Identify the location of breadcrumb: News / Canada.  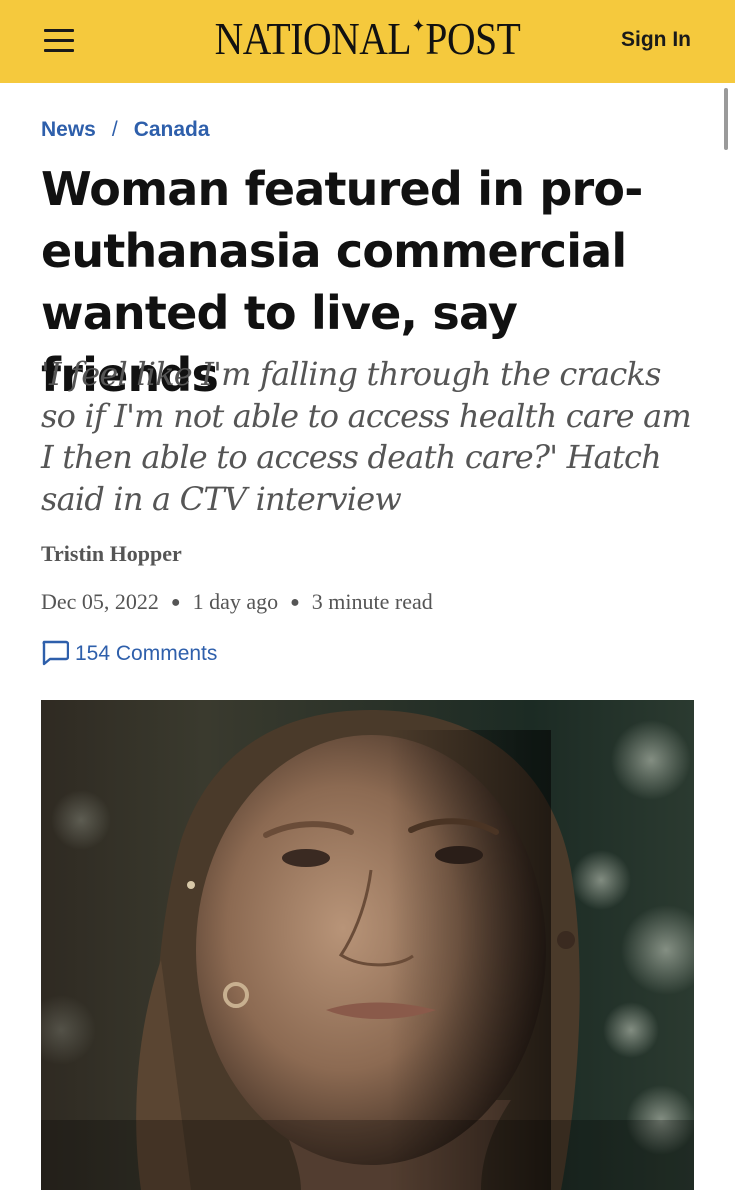
(125, 130).